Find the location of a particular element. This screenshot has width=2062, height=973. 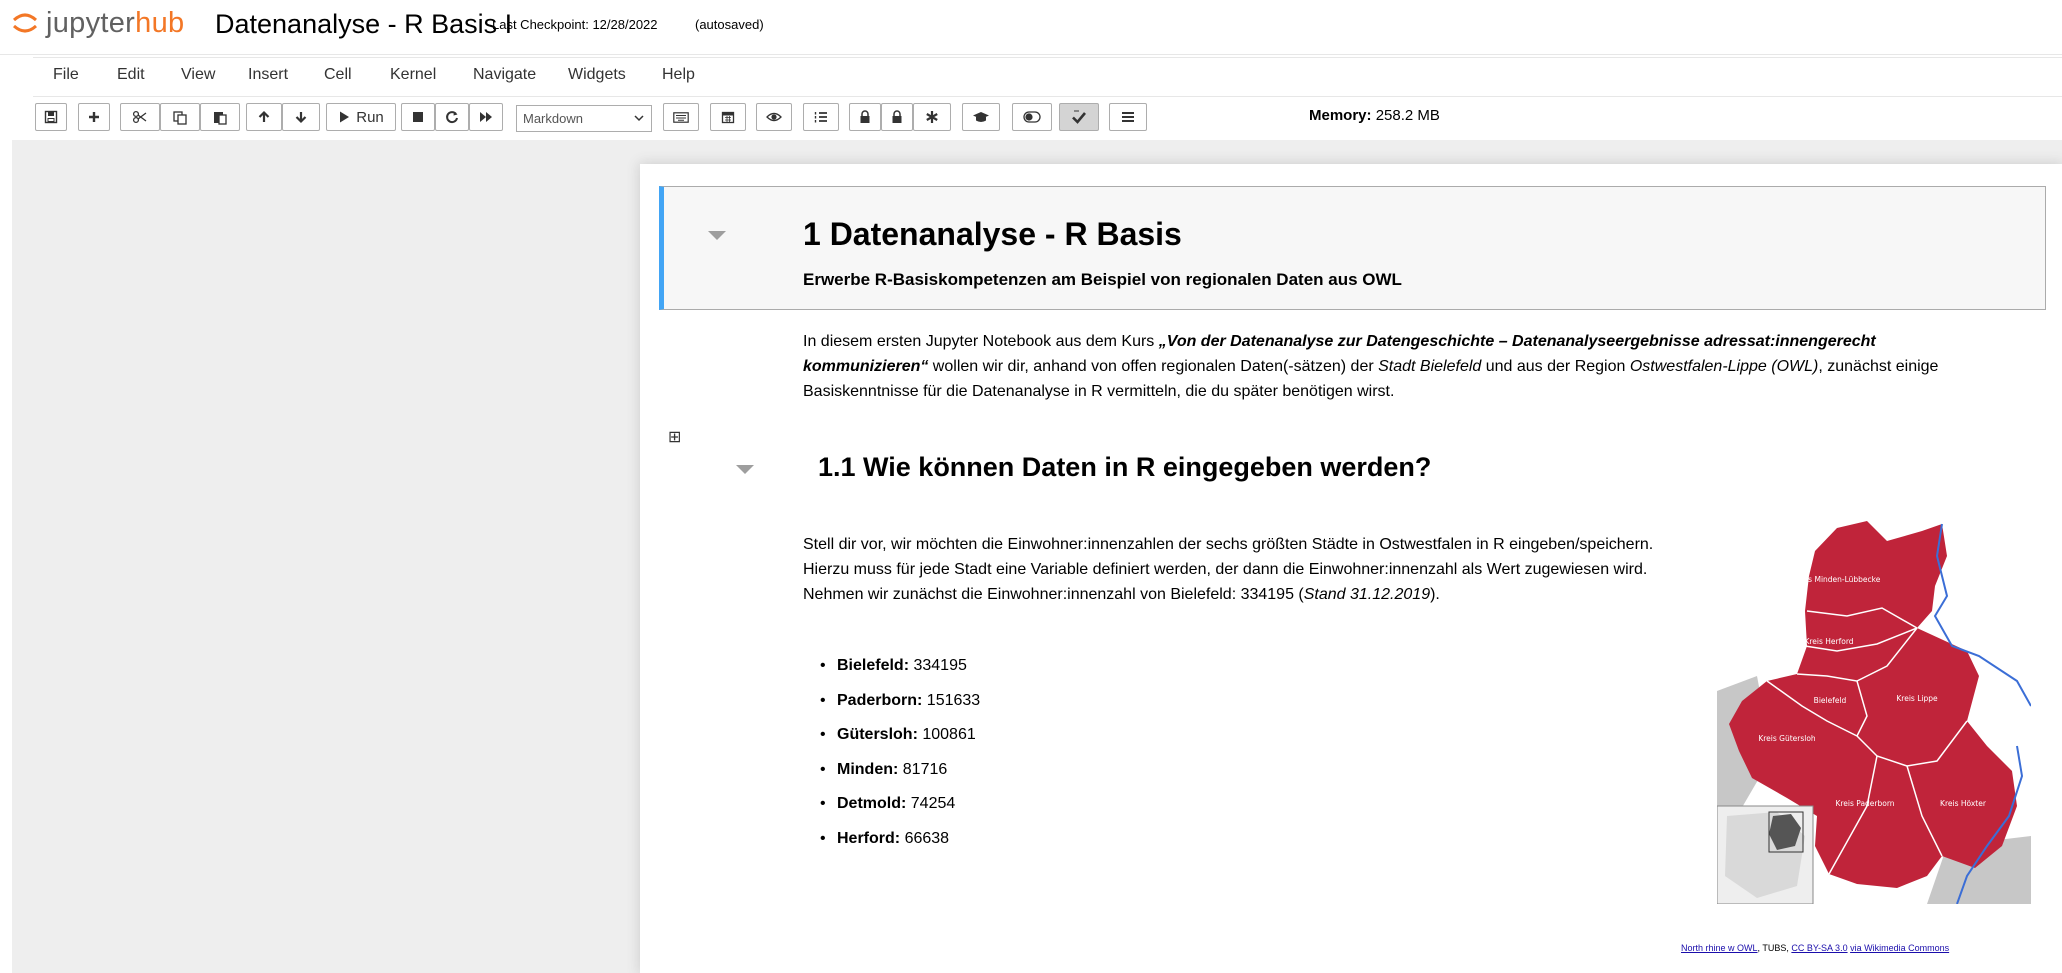

map-label: Kreis Minden-Lübbecke is located at coordinates (1837, 579).